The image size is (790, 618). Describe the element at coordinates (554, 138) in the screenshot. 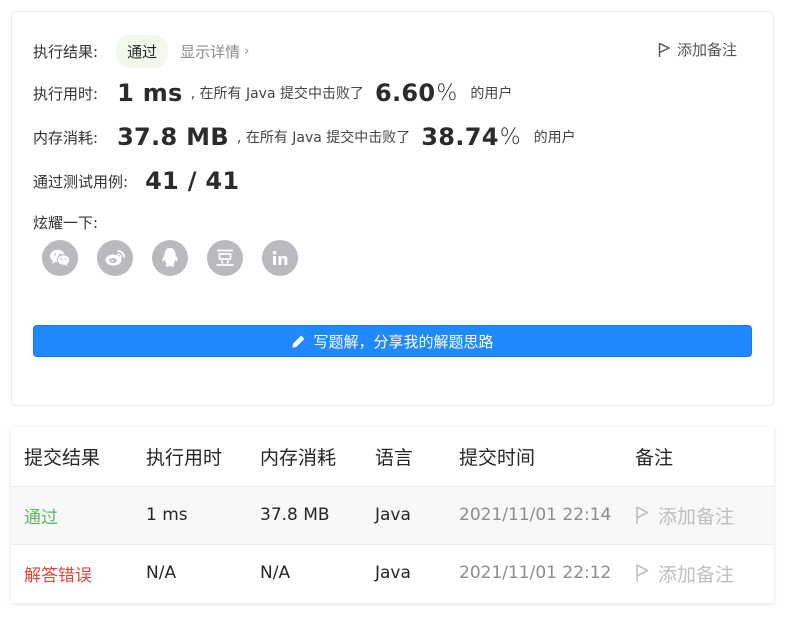

I see `memory-suffix: 的用户` at that location.